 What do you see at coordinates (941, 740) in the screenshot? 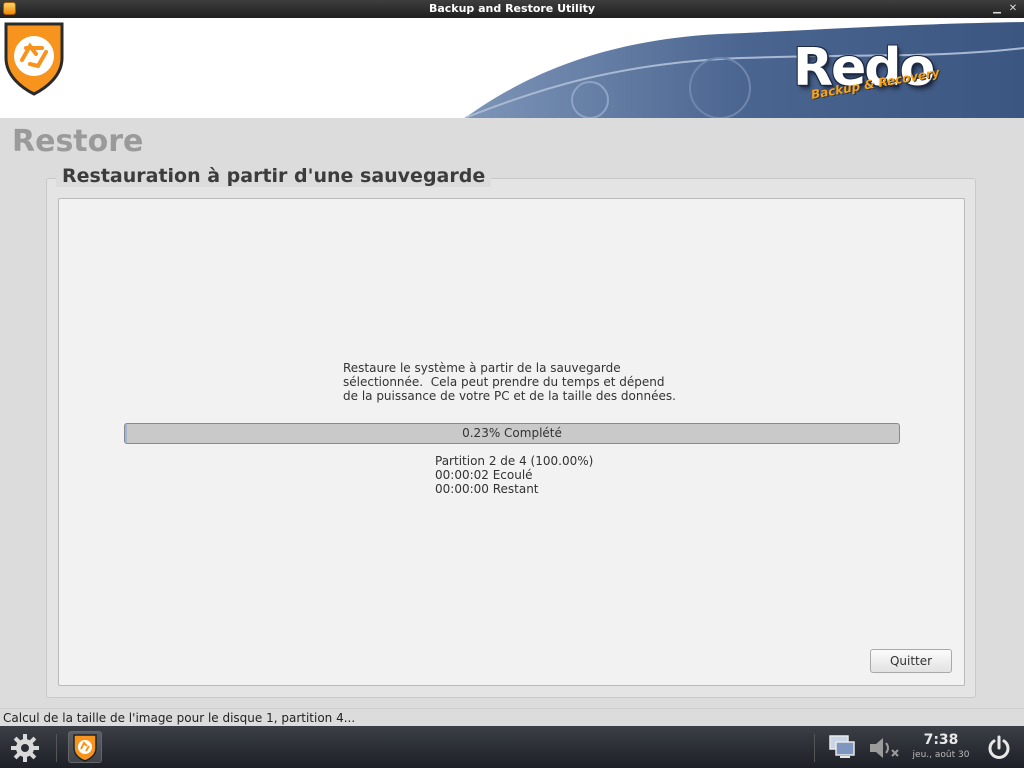
I see `clock-time: 7:38` at bounding box center [941, 740].